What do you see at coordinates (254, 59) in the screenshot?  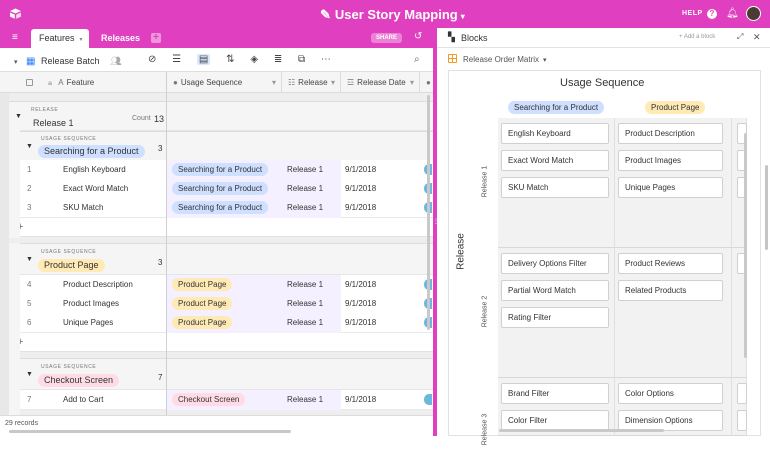 I see `color-icon: ◈` at bounding box center [254, 59].